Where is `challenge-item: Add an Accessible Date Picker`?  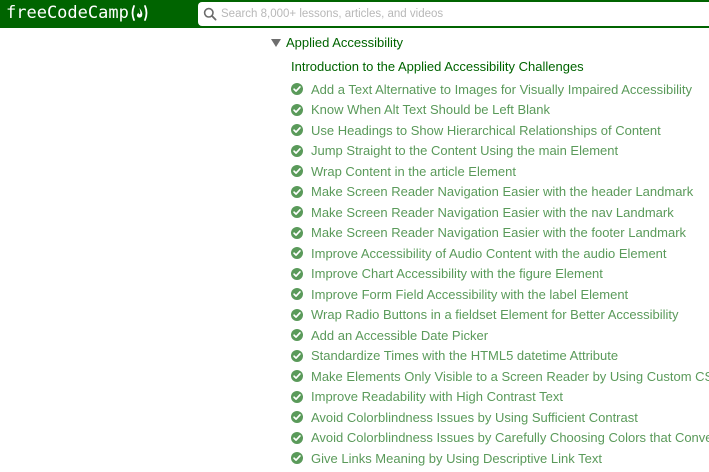 challenge-item: Add an Accessible Date Picker is located at coordinates (500, 335).